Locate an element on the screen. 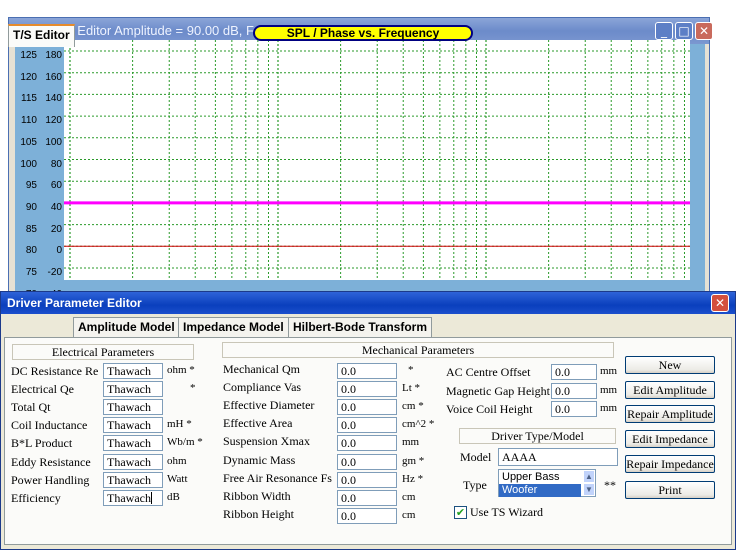 This screenshot has width=748, height=550. mechanical-param-label: Free Air Resonance Fs is located at coordinates (277, 477).